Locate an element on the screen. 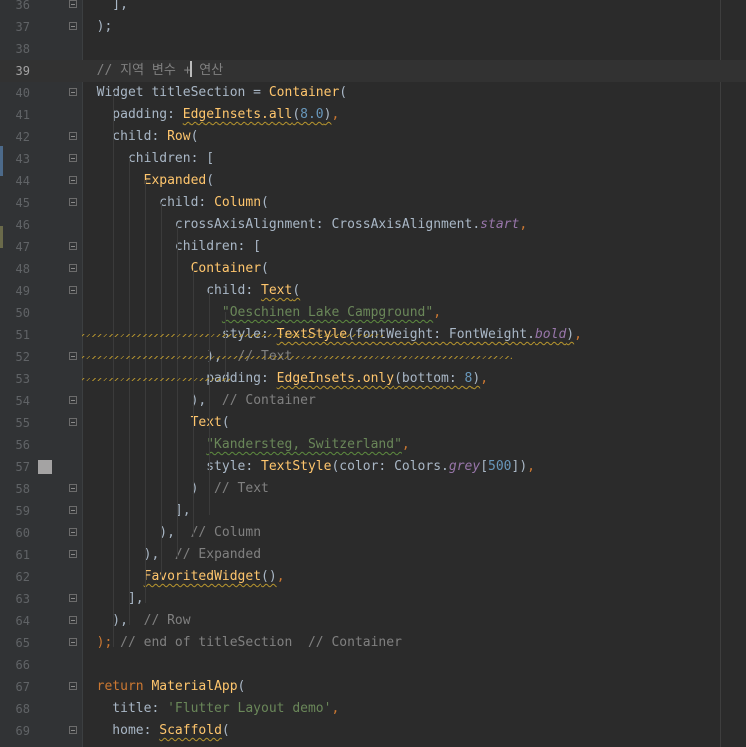 The height and width of the screenshot is (747, 746). code-line: 40 Widget titleSection = Container( is located at coordinates (373, 93).